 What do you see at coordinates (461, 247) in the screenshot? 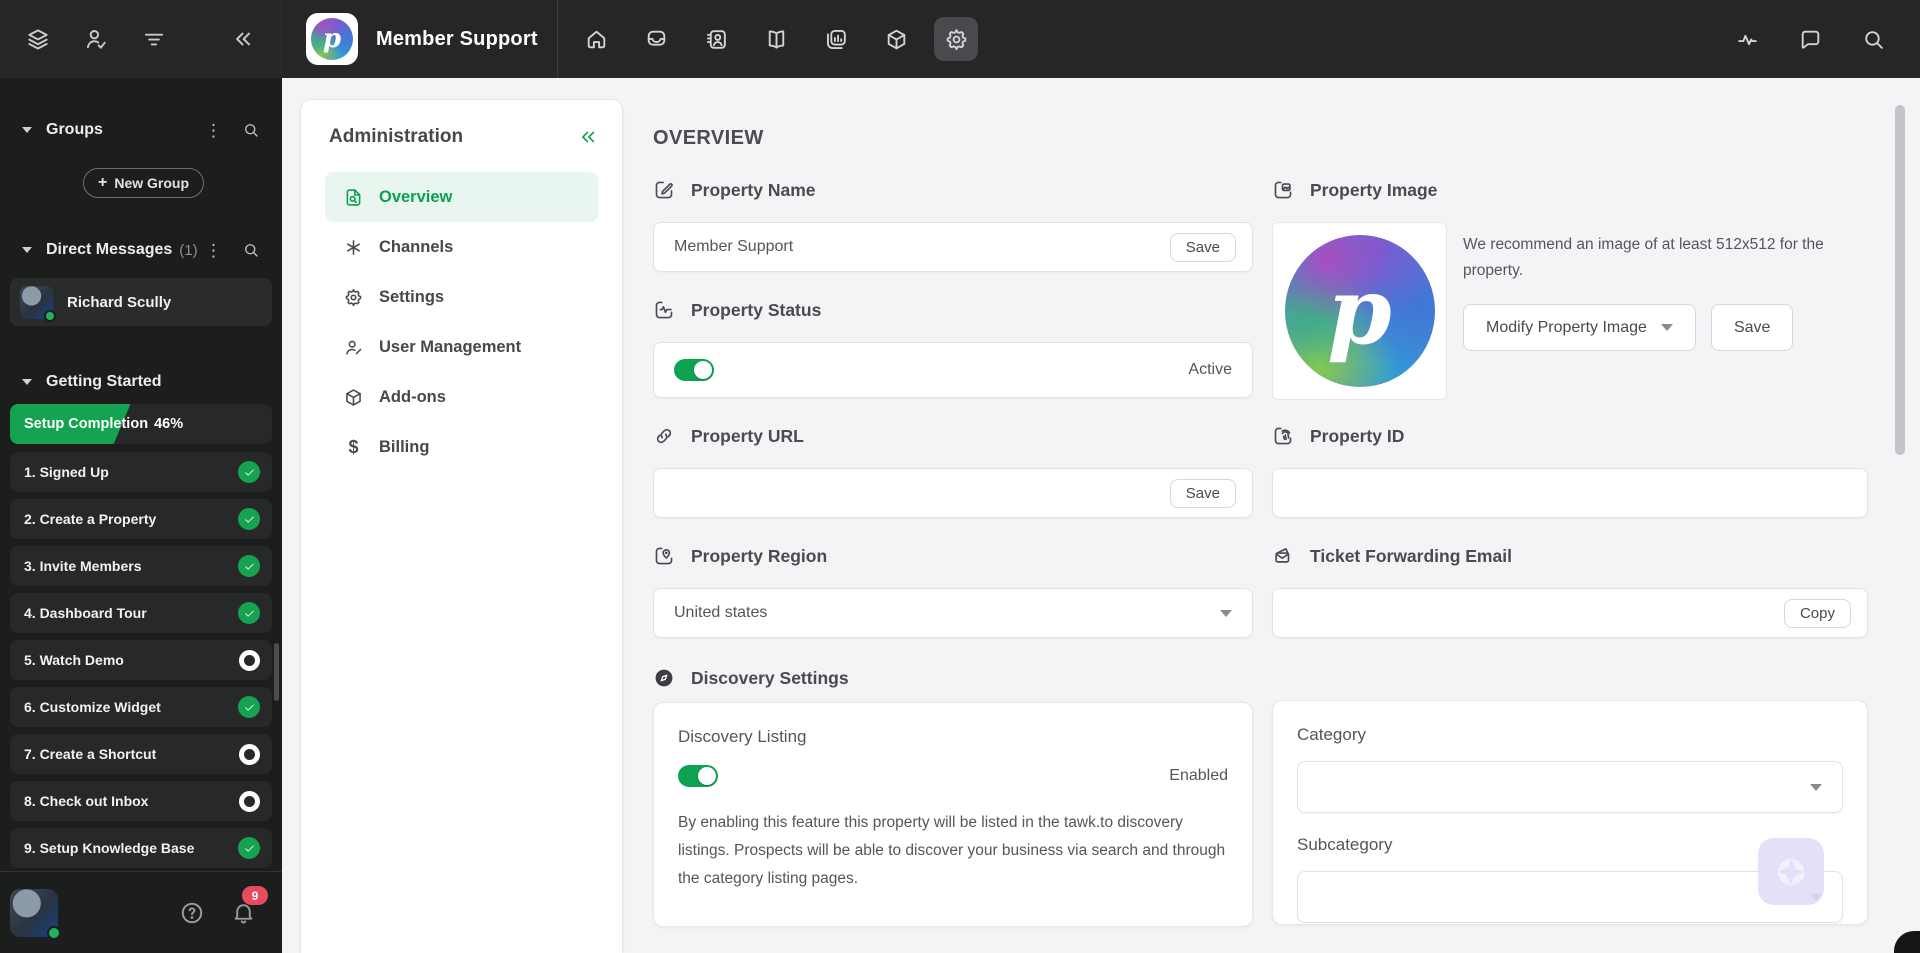
I see `admin-menu-channels: Channels` at bounding box center [461, 247].